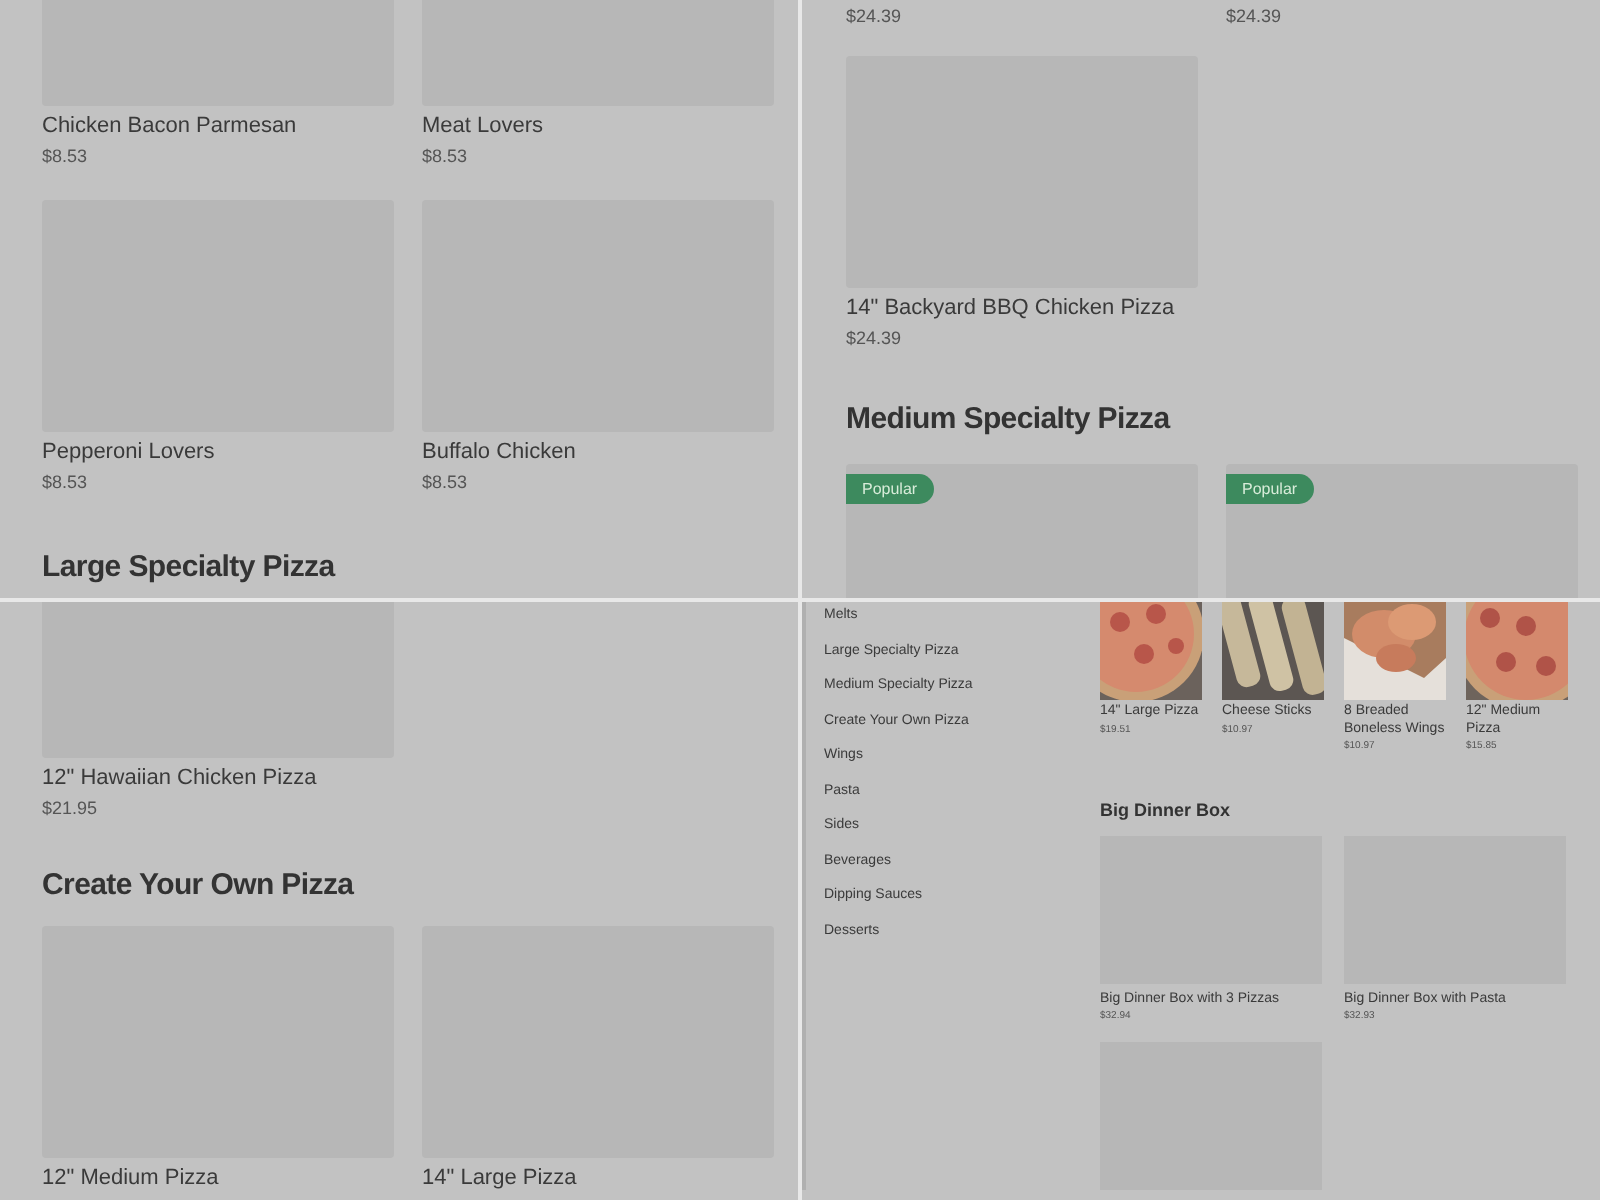 The image size is (1600, 1200). Describe the element at coordinates (180, 778) in the screenshot. I see `item-name: 12" Hawaiian Chicken Pizza` at that location.